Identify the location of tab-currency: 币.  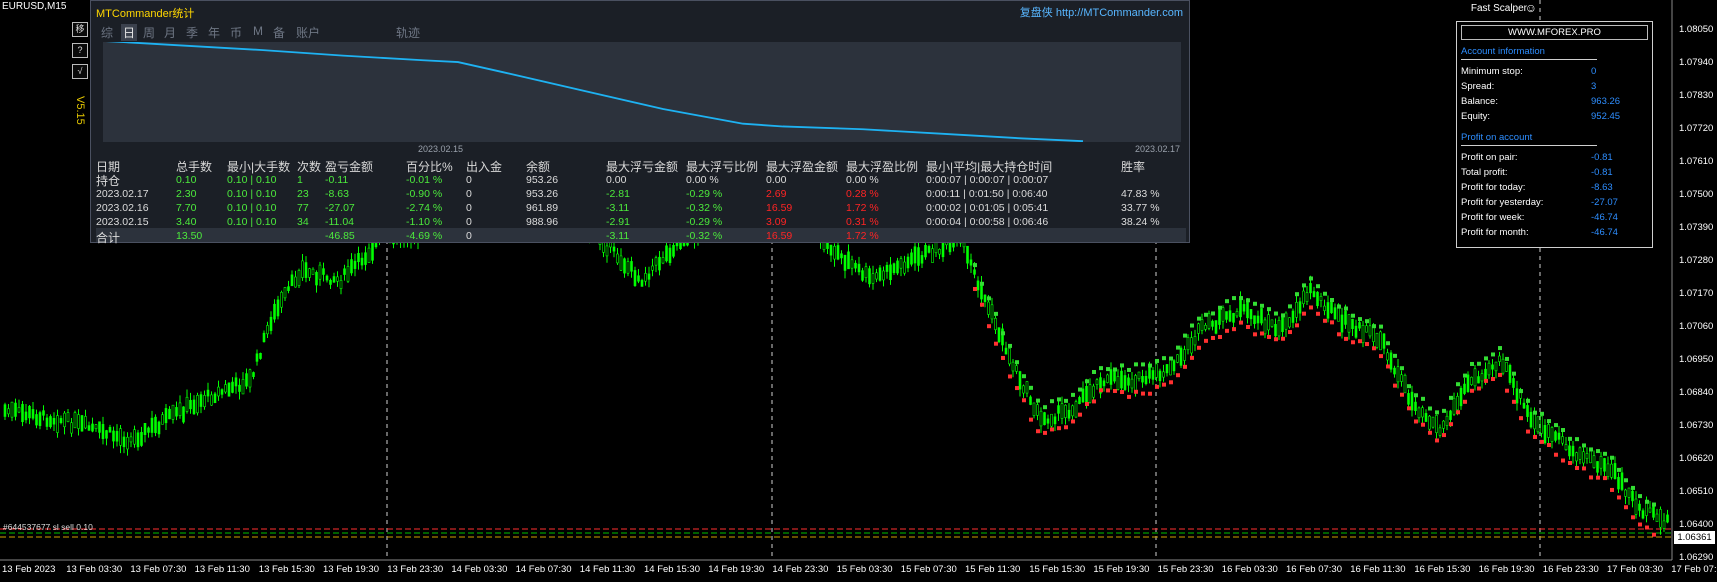
(236, 32).